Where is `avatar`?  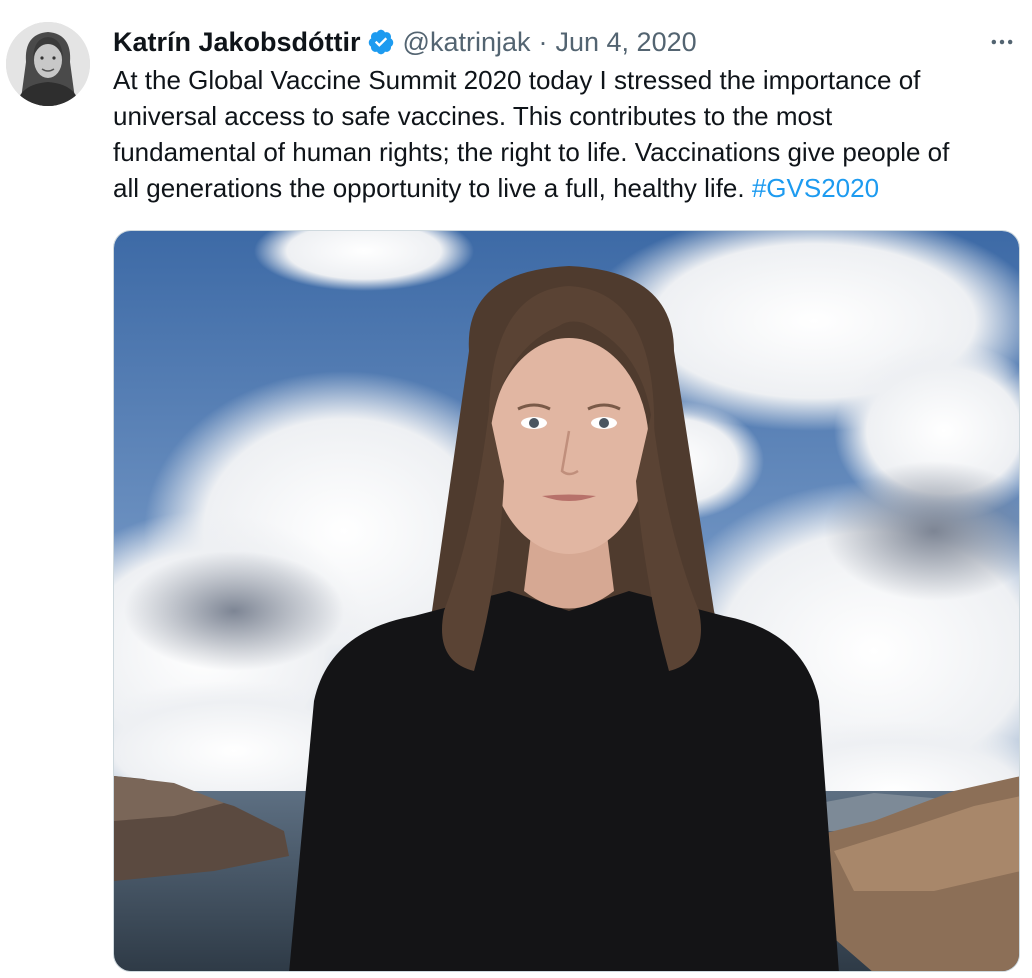
avatar is located at coordinates (48, 64).